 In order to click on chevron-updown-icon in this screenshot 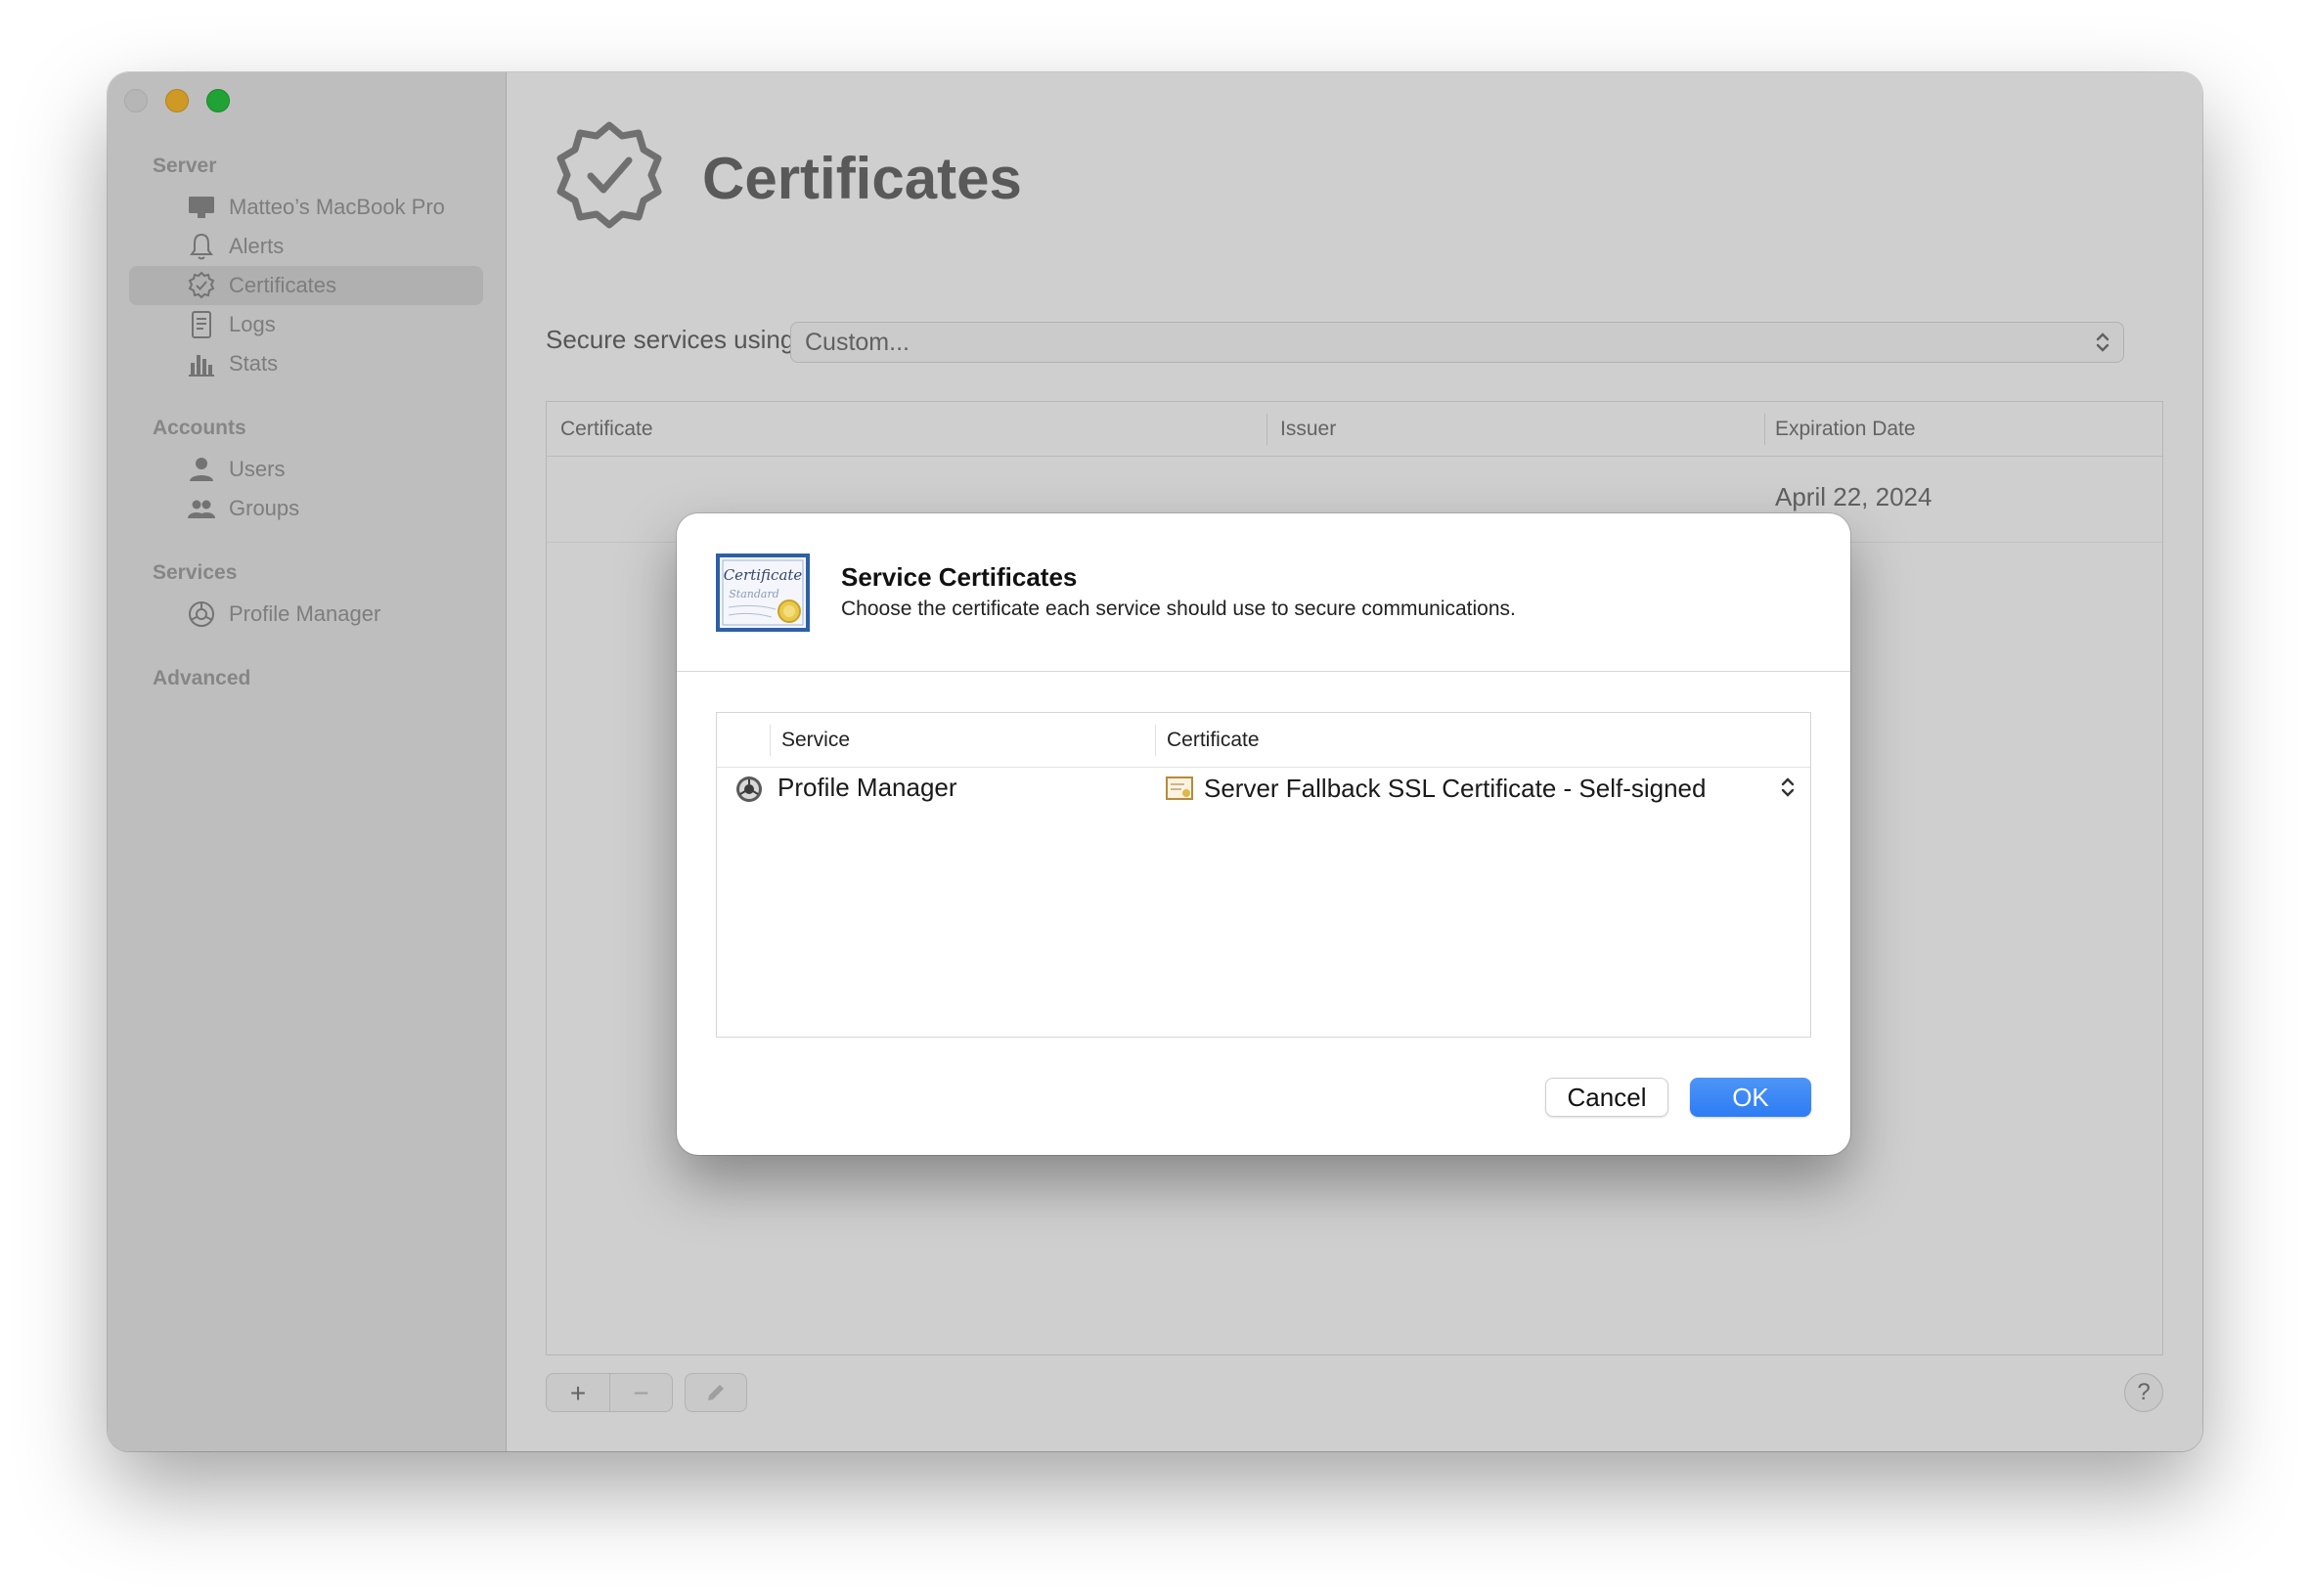, I will do `click(1788, 787)`.